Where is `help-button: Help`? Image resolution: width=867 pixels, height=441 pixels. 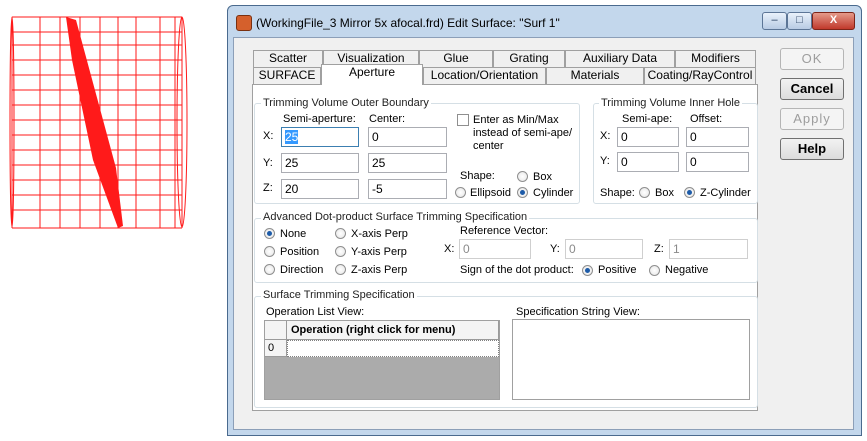
help-button: Help is located at coordinates (812, 149).